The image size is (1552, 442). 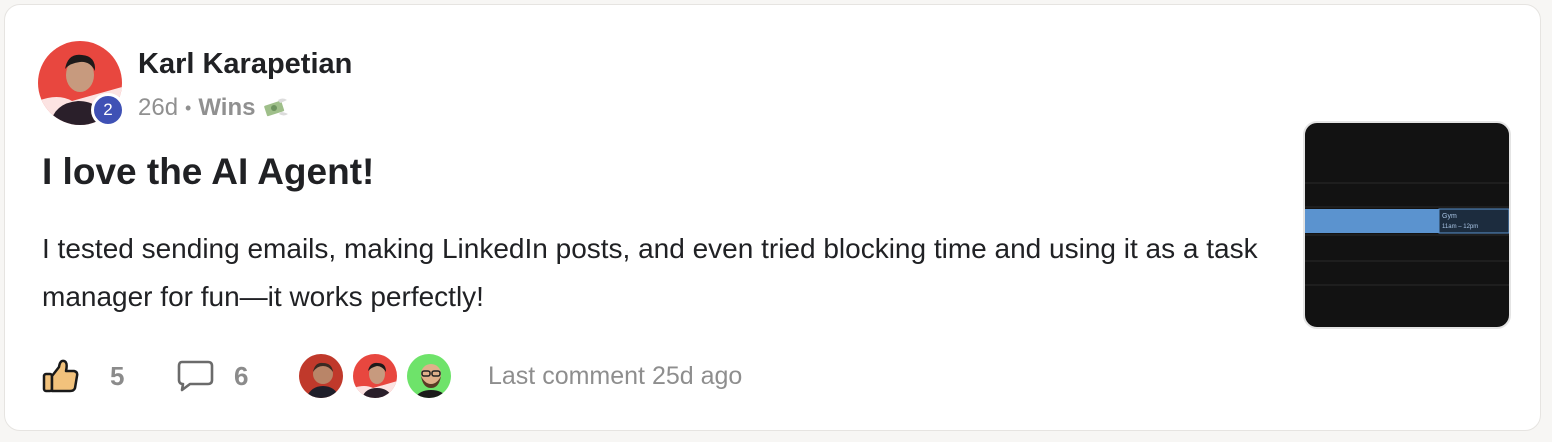 I want to click on thumbnail-event-title: Gym, so click(x=1449, y=216).